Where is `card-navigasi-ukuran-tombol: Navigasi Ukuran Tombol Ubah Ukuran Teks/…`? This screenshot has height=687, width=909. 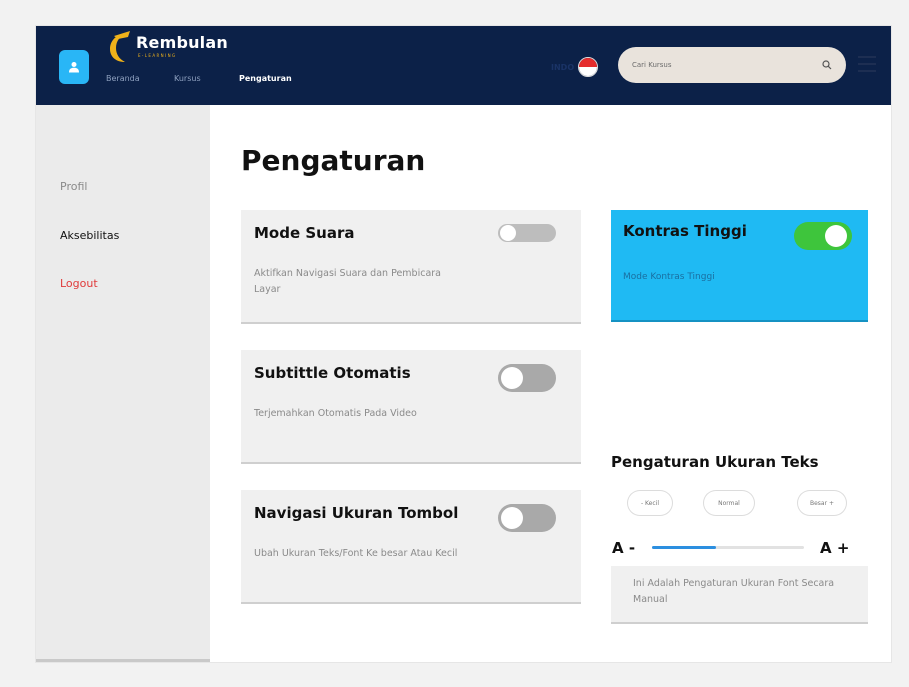 card-navigasi-ukuran-tombol: Navigasi Ukuran Tombol Ubah Ukuran Teks/… is located at coordinates (411, 547).